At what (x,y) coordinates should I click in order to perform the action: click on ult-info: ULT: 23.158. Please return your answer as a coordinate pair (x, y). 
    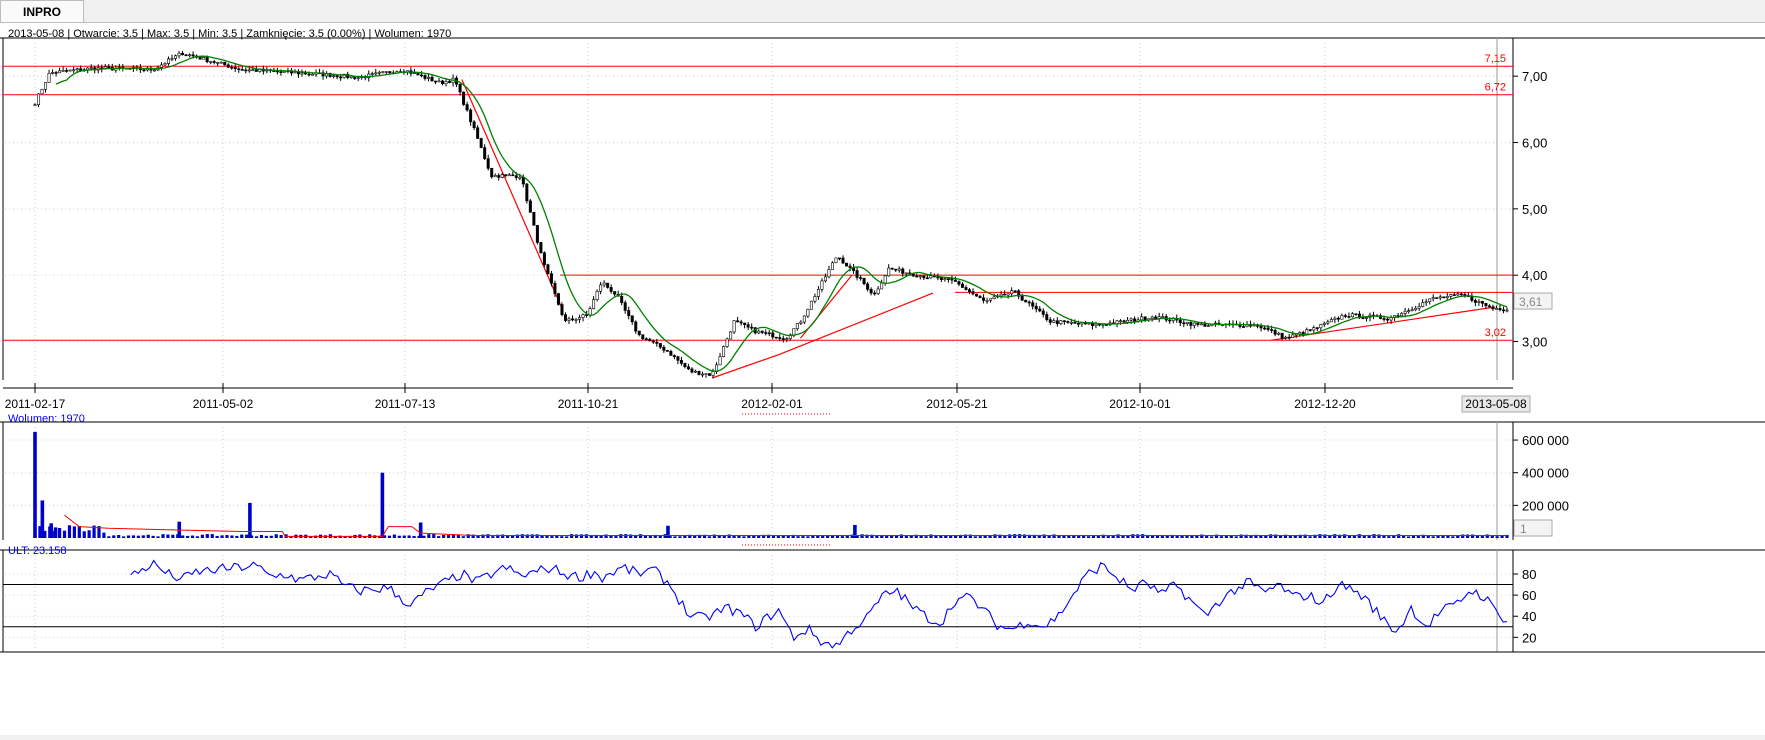
    Looking at the image, I should click on (37, 551).